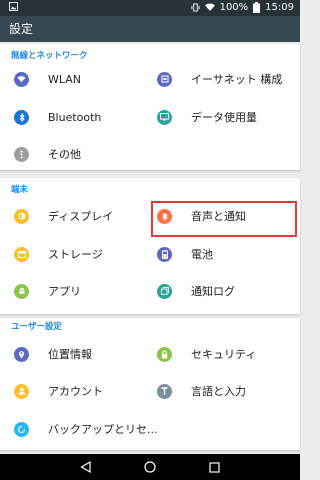 The image size is (320, 480). What do you see at coordinates (202, 254) in the screenshot?
I see `setting-label: 電池` at bounding box center [202, 254].